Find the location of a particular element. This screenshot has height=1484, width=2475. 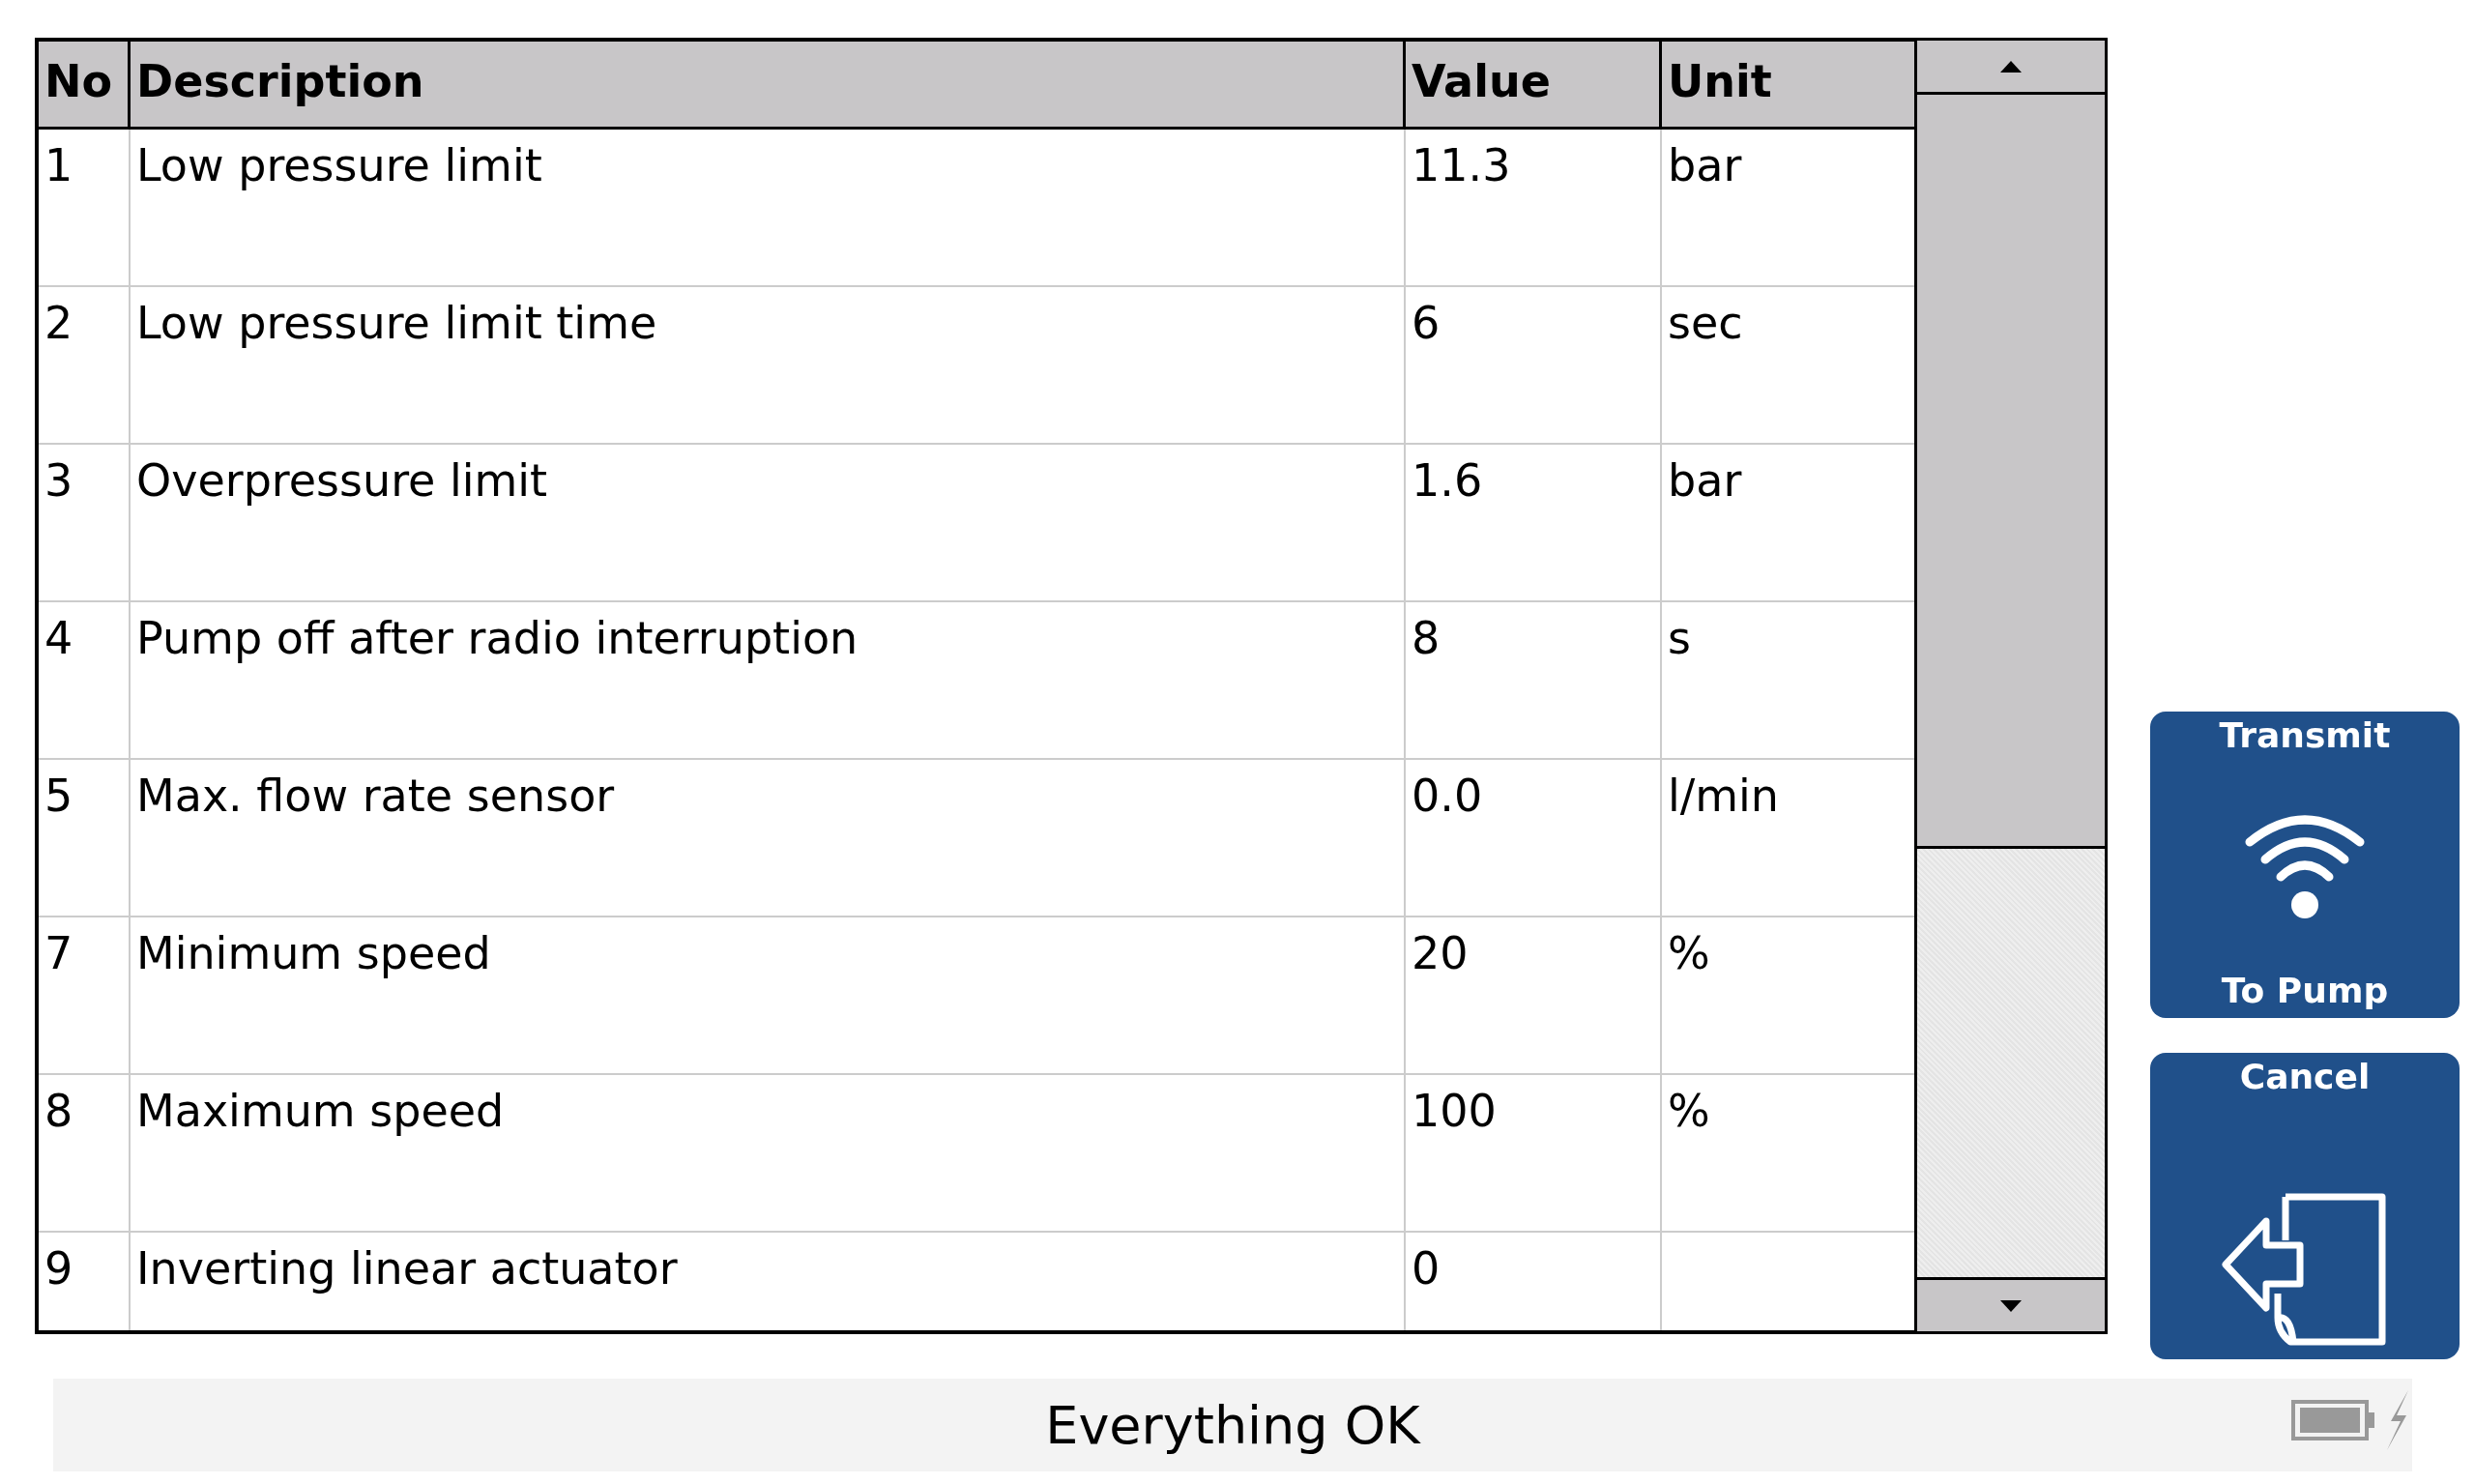

table-cell-text: sec is located at coordinates (1705, 324).